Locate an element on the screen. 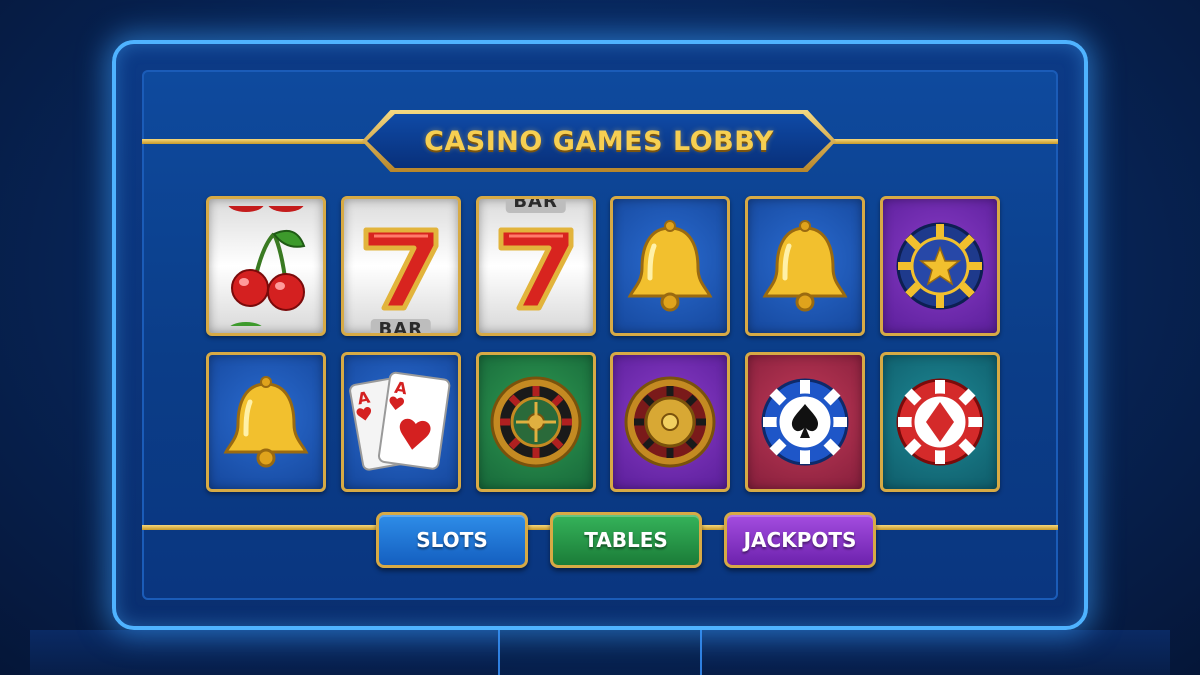 The image size is (1200, 675). lobby-title: CASINO GAMES LOBBY is located at coordinates (599, 141).